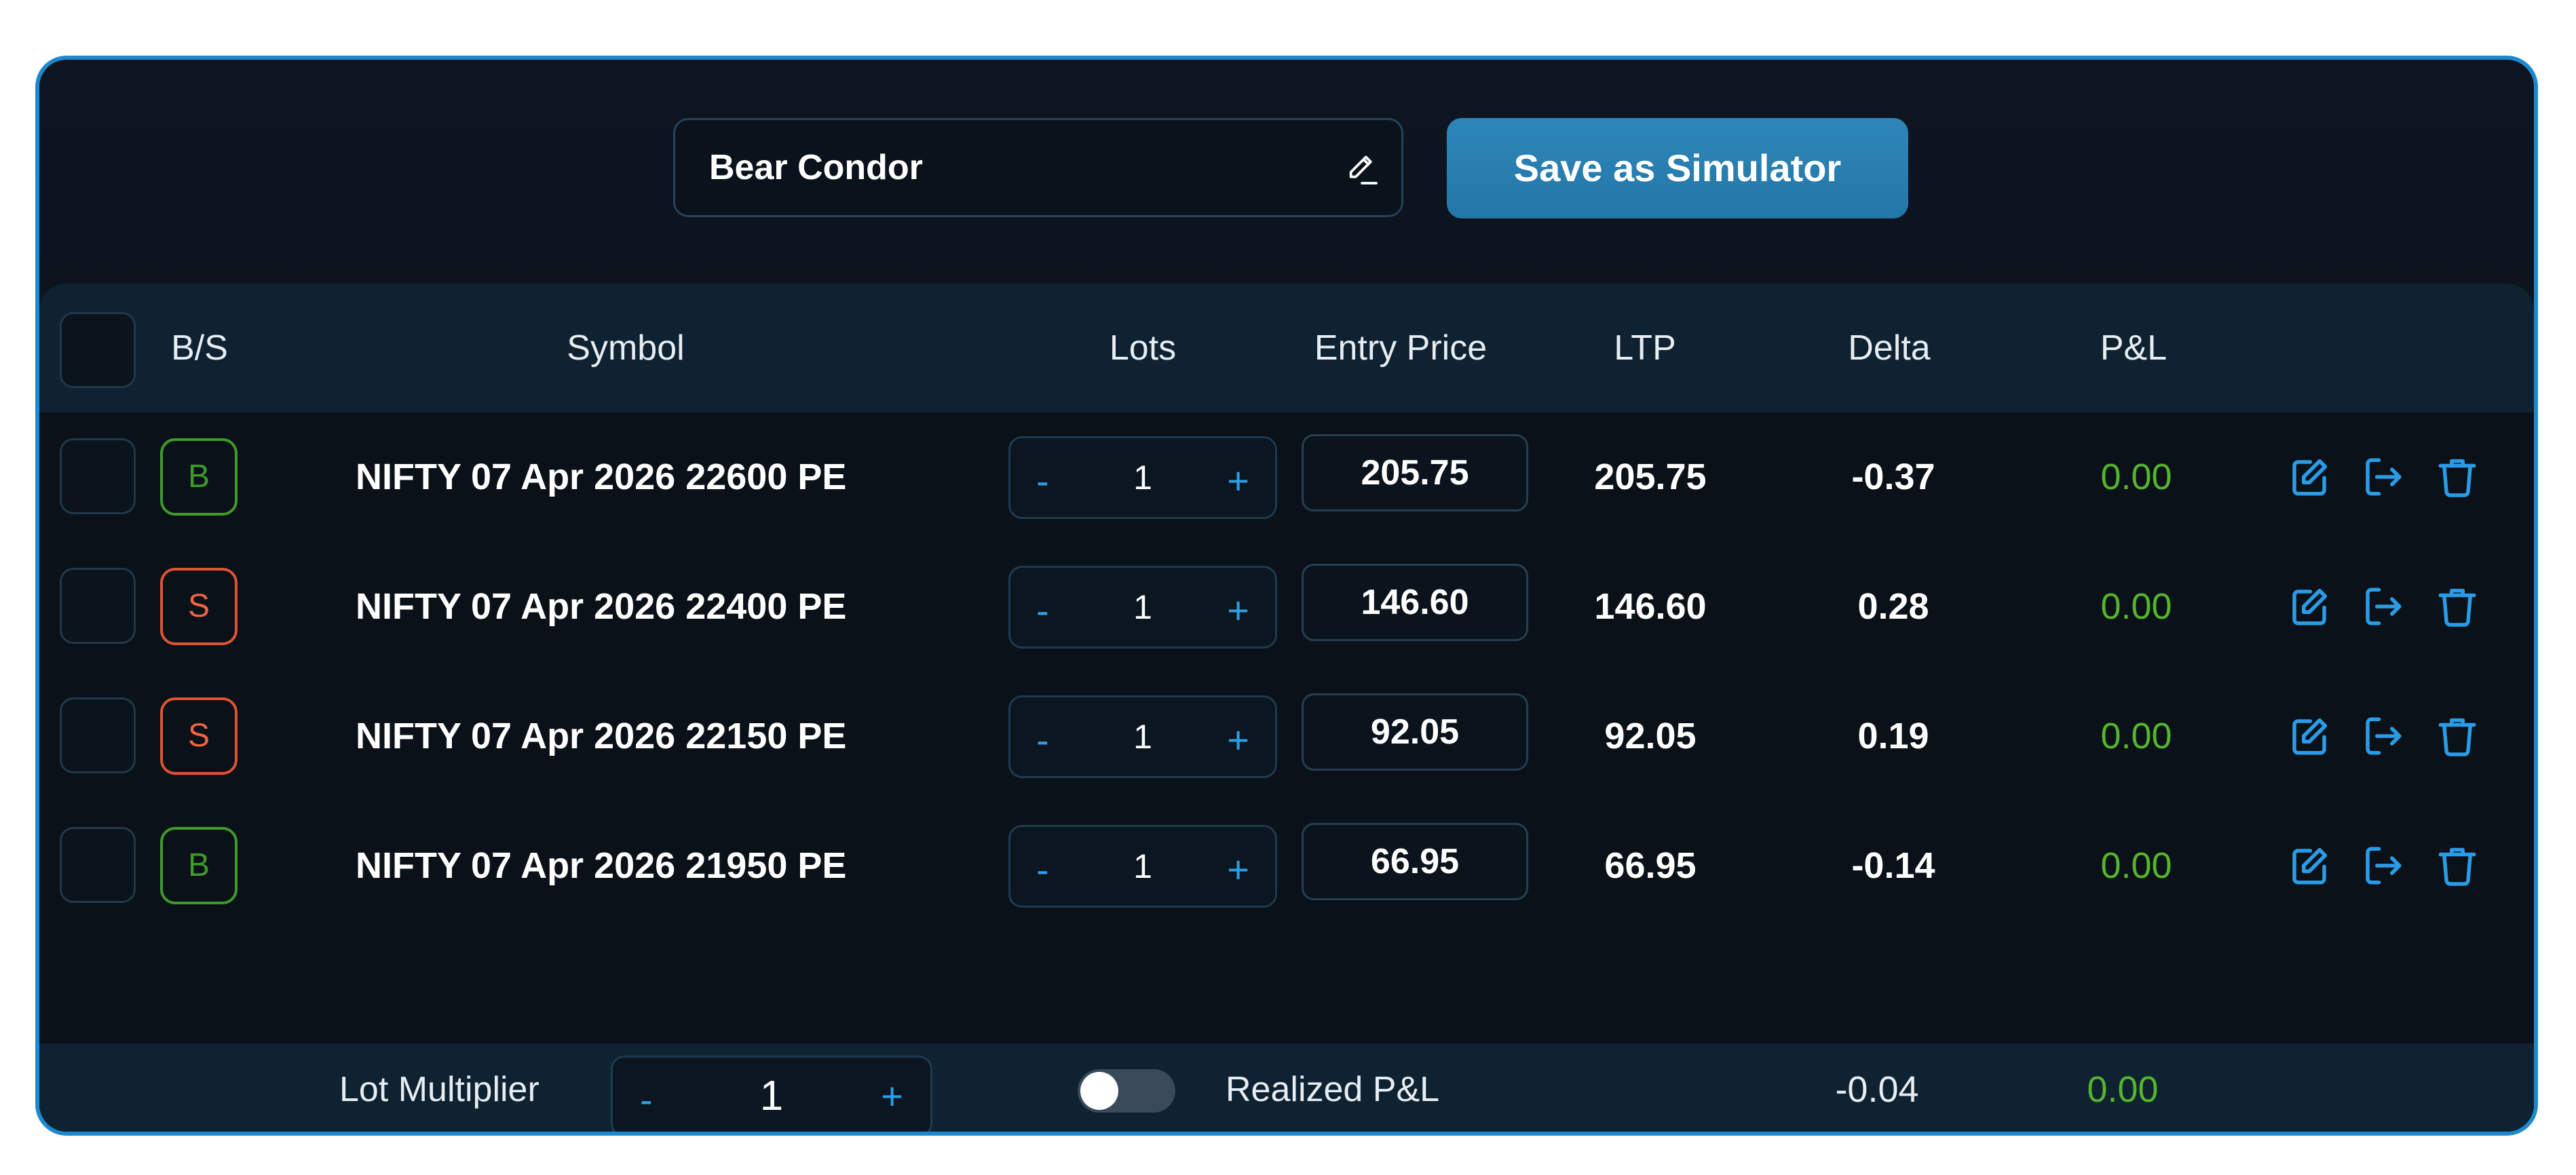 Image resolution: width=2576 pixels, height=1175 pixels. Describe the element at coordinates (772, 1094) in the screenshot. I see `lot-multiplier-stepper: - 1 +` at that location.